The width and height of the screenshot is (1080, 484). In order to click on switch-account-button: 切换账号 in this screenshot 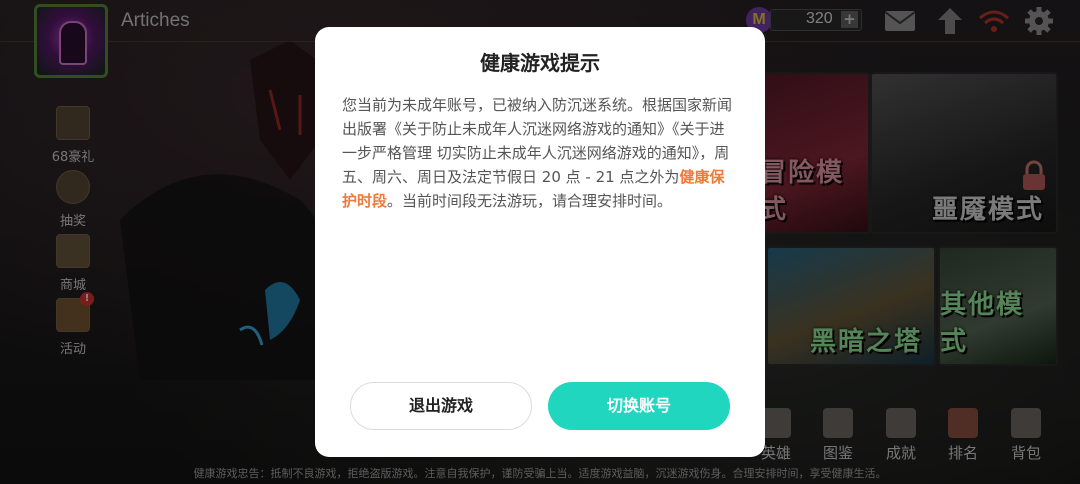, I will do `click(639, 406)`.